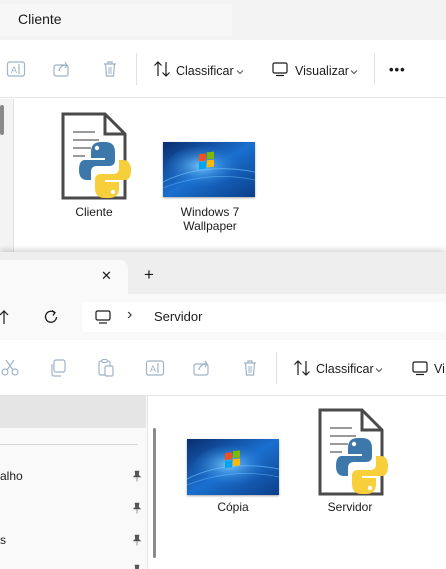 This screenshot has width=446, height=569. I want to click on nav-divider, so click(69, 444).